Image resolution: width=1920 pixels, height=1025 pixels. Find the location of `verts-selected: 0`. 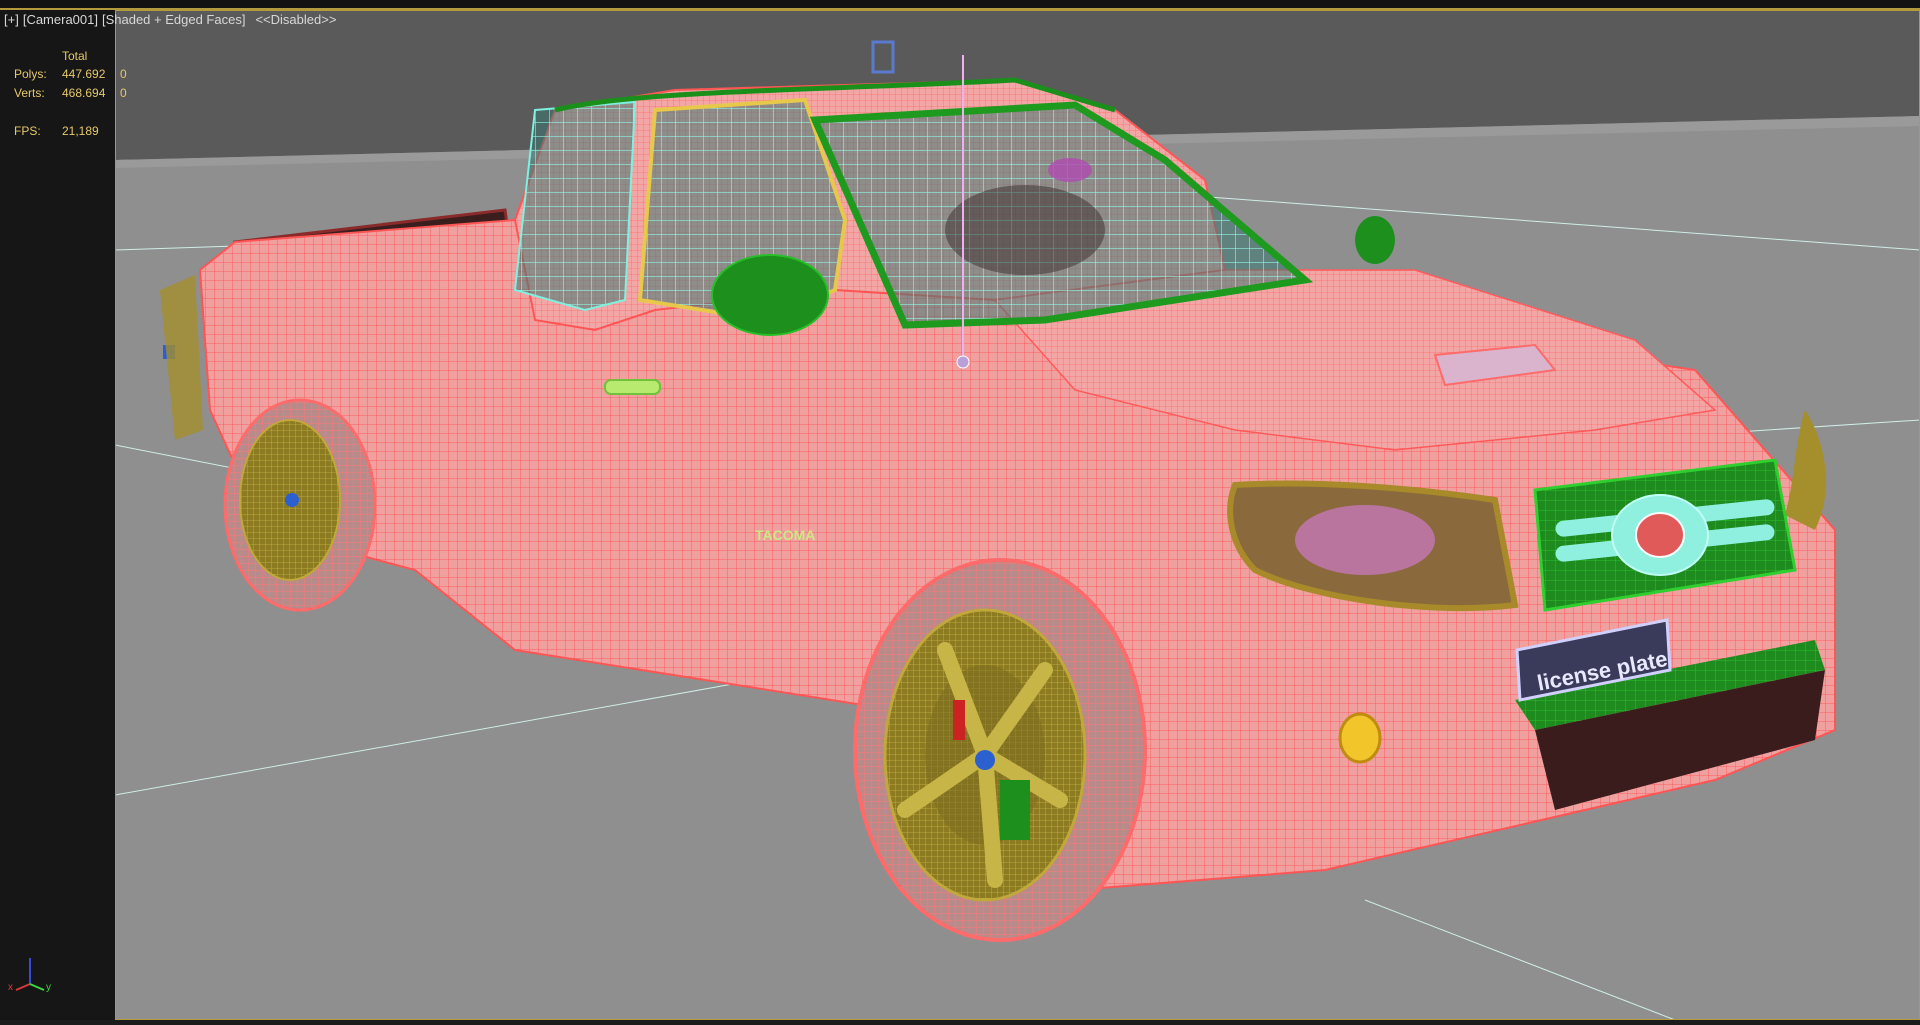

verts-selected: 0 is located at coordinates (123, 93).